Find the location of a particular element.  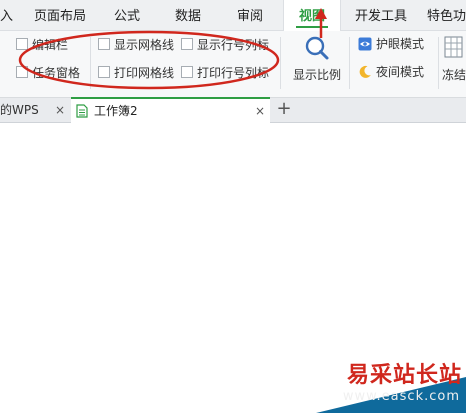

checkbox-show-headings: 显示行号列标 is located at coordinates (225, 45).